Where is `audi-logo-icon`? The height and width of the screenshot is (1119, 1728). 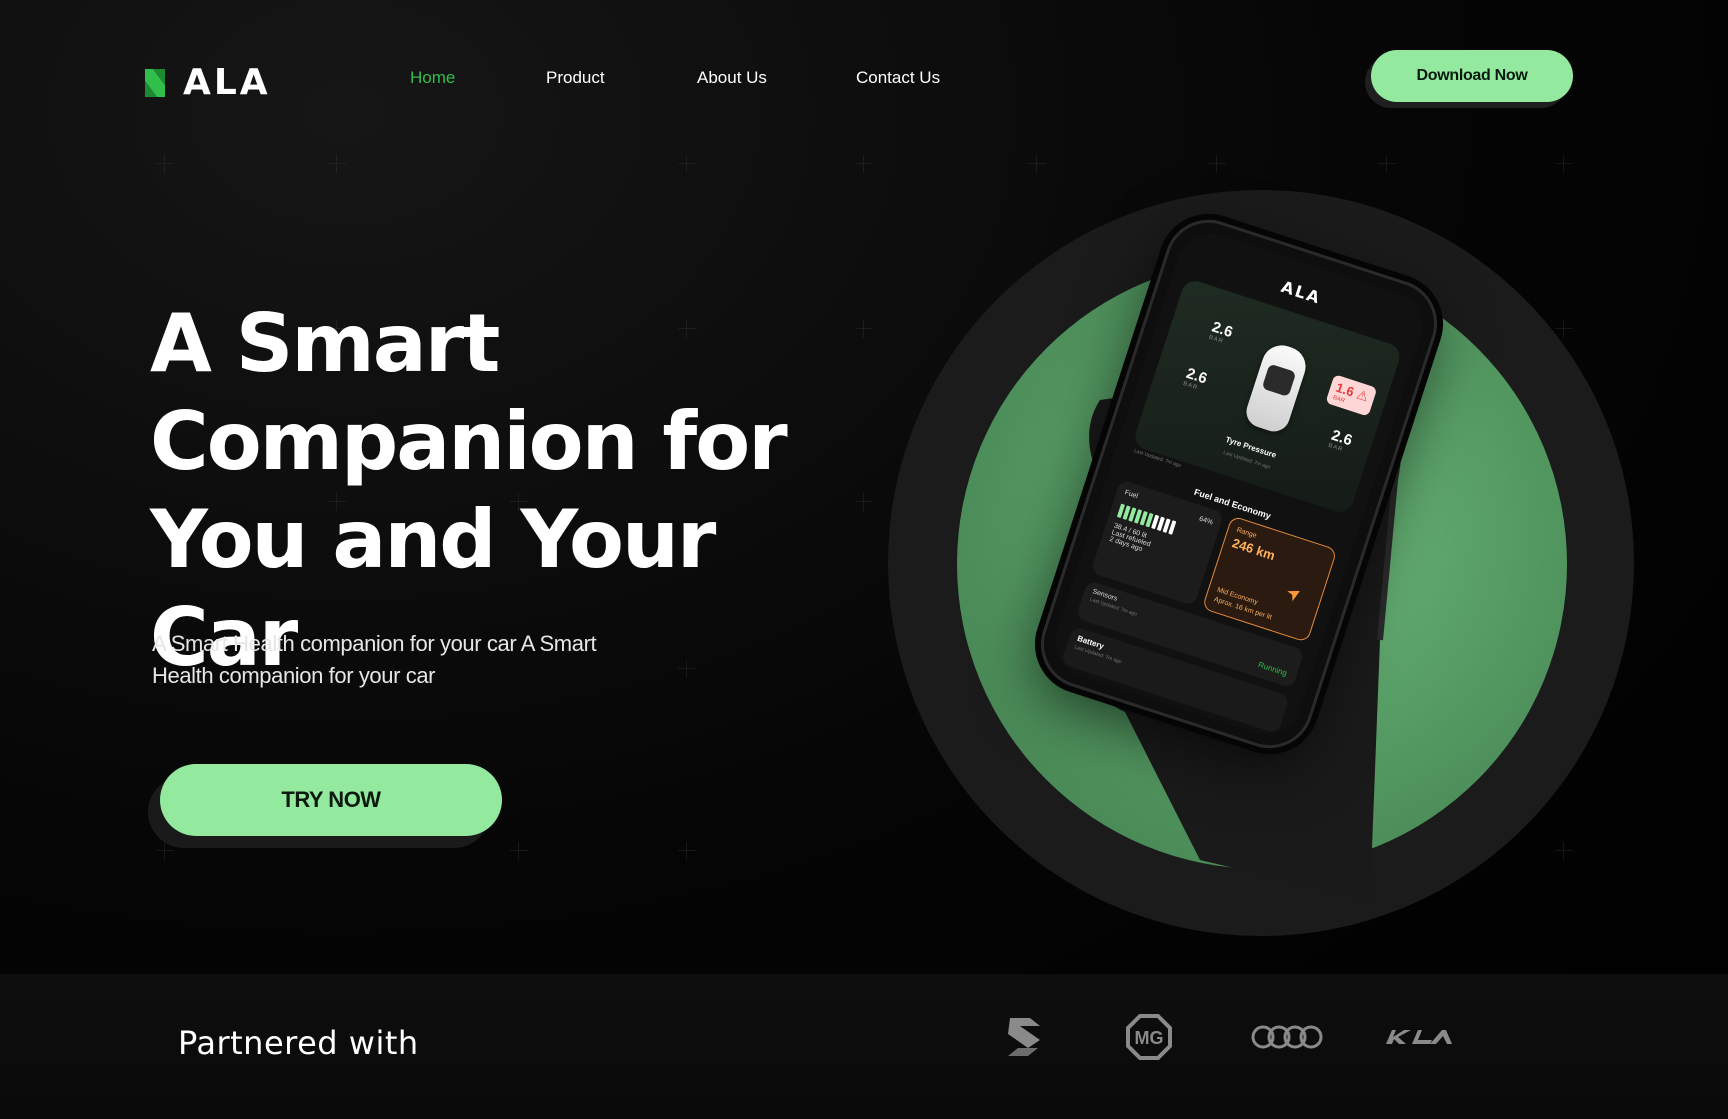 audi-logo-icon is located at coordinates (1287, 1037).